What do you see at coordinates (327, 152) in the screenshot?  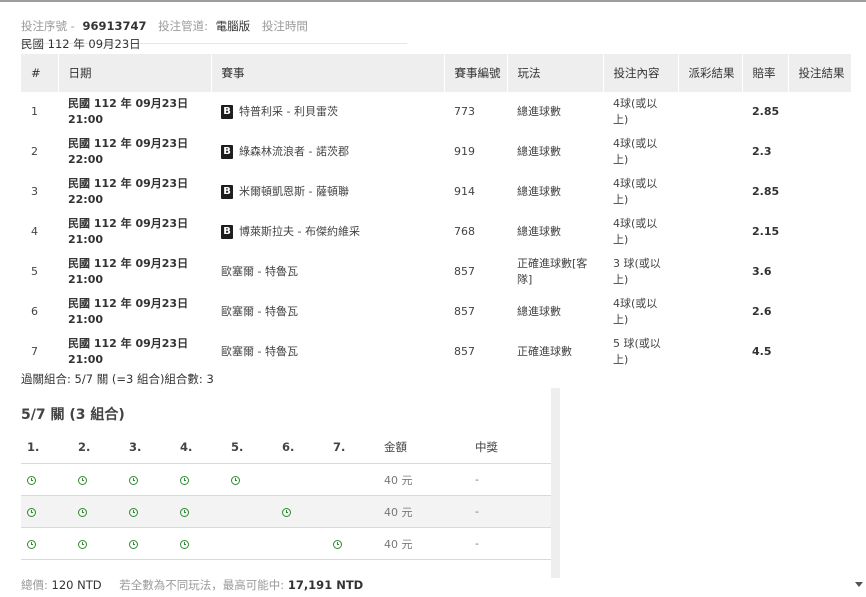 I see `match-cell: B 綠森林流浪者 - 諾茨郡` at bounding box center [327, 152].